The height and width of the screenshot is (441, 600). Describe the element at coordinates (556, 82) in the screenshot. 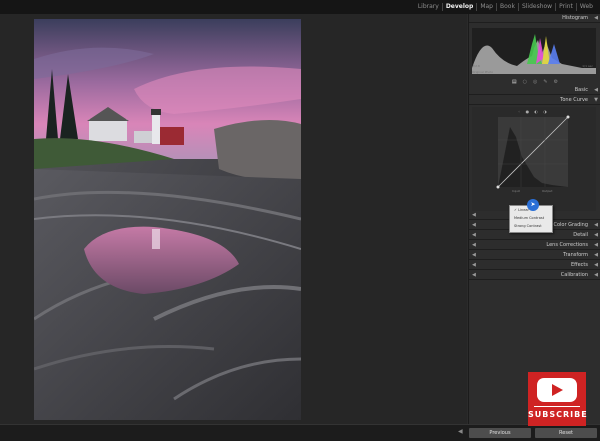

I see `gear-icon: ⚙` at that location.